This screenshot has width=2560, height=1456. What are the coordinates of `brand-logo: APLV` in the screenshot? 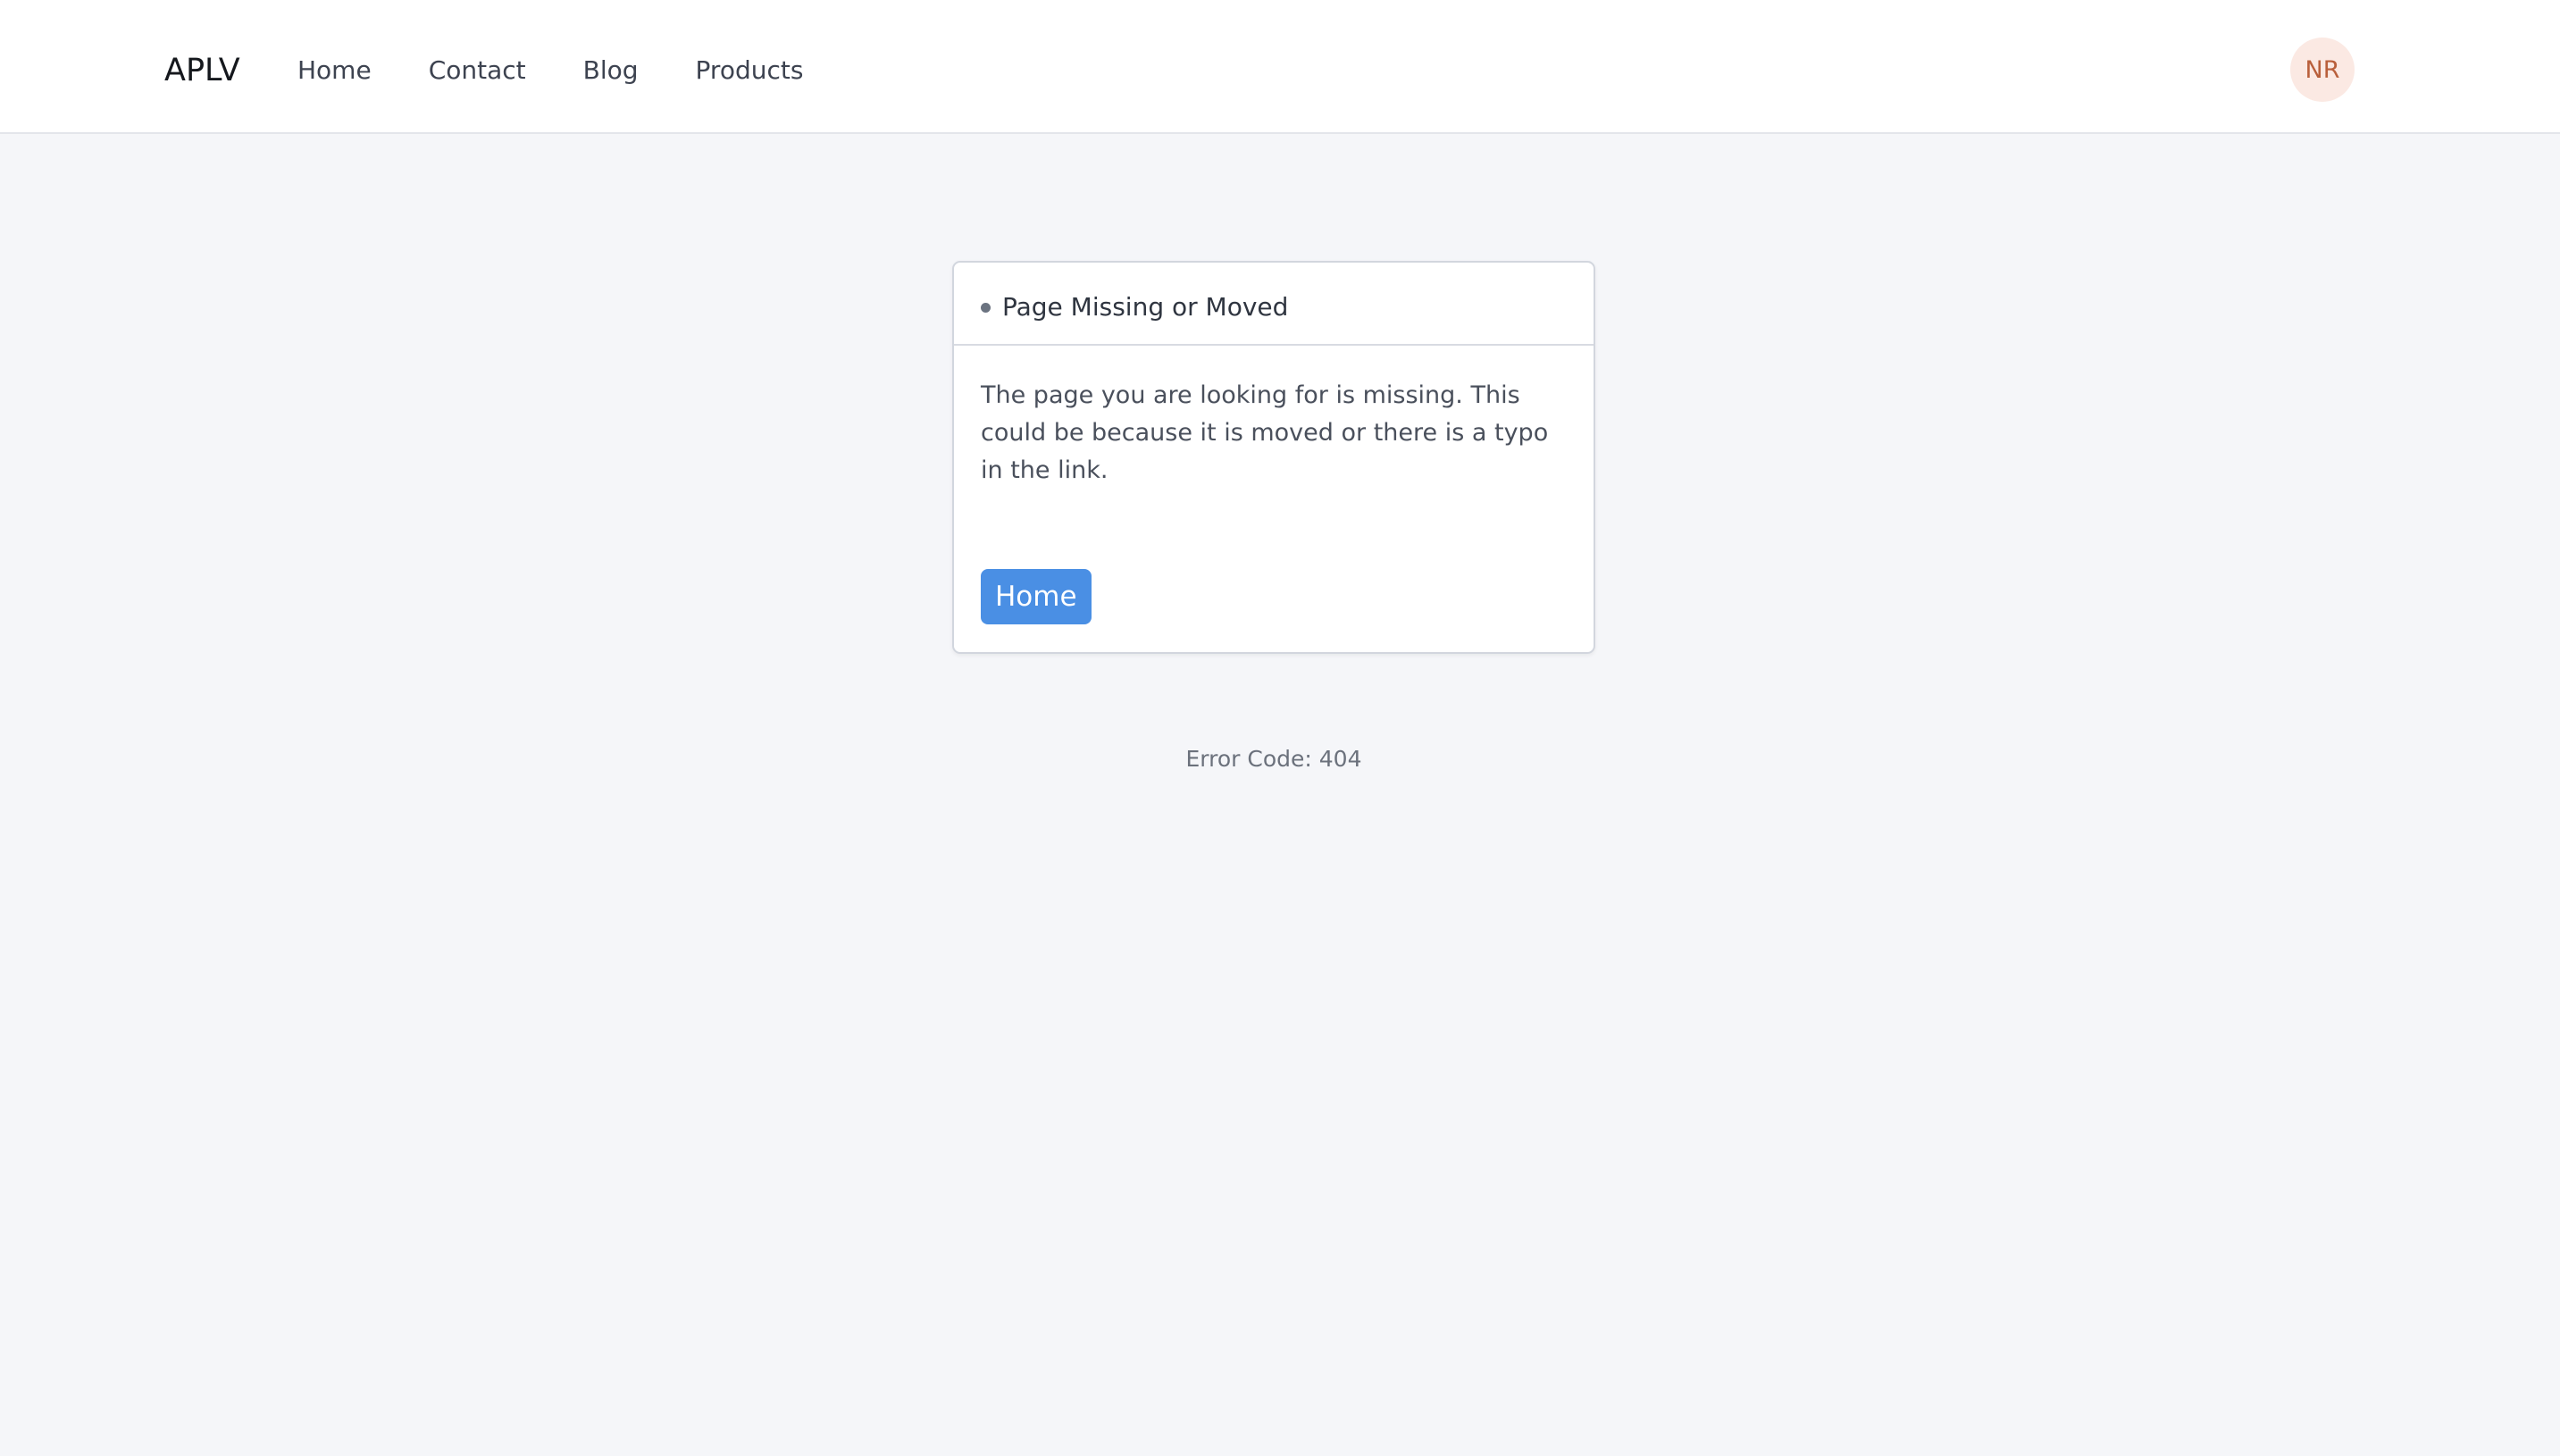 It's located at (202, 70).